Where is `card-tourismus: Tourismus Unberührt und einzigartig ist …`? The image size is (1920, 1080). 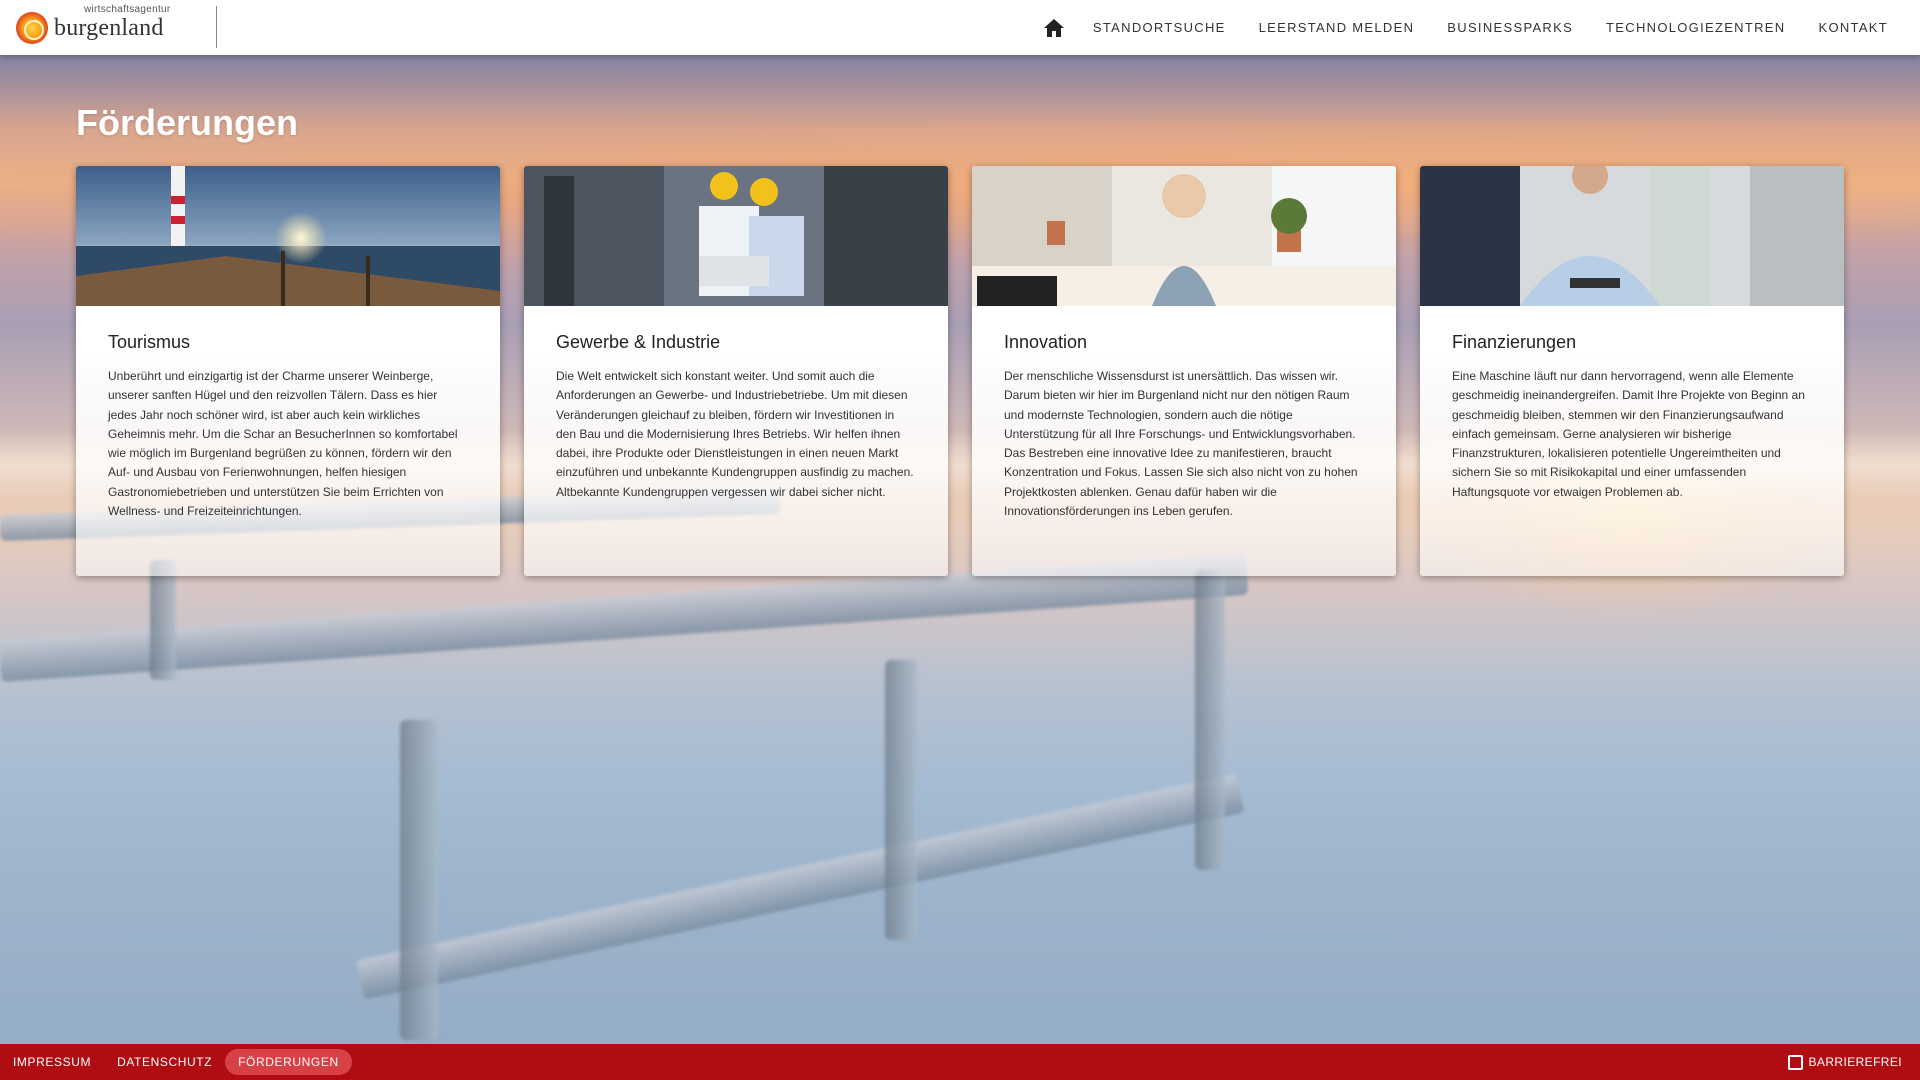 card-tourismus: Tourismus Unberührt und einzigartig ist … is located at coordinates (288, 371).